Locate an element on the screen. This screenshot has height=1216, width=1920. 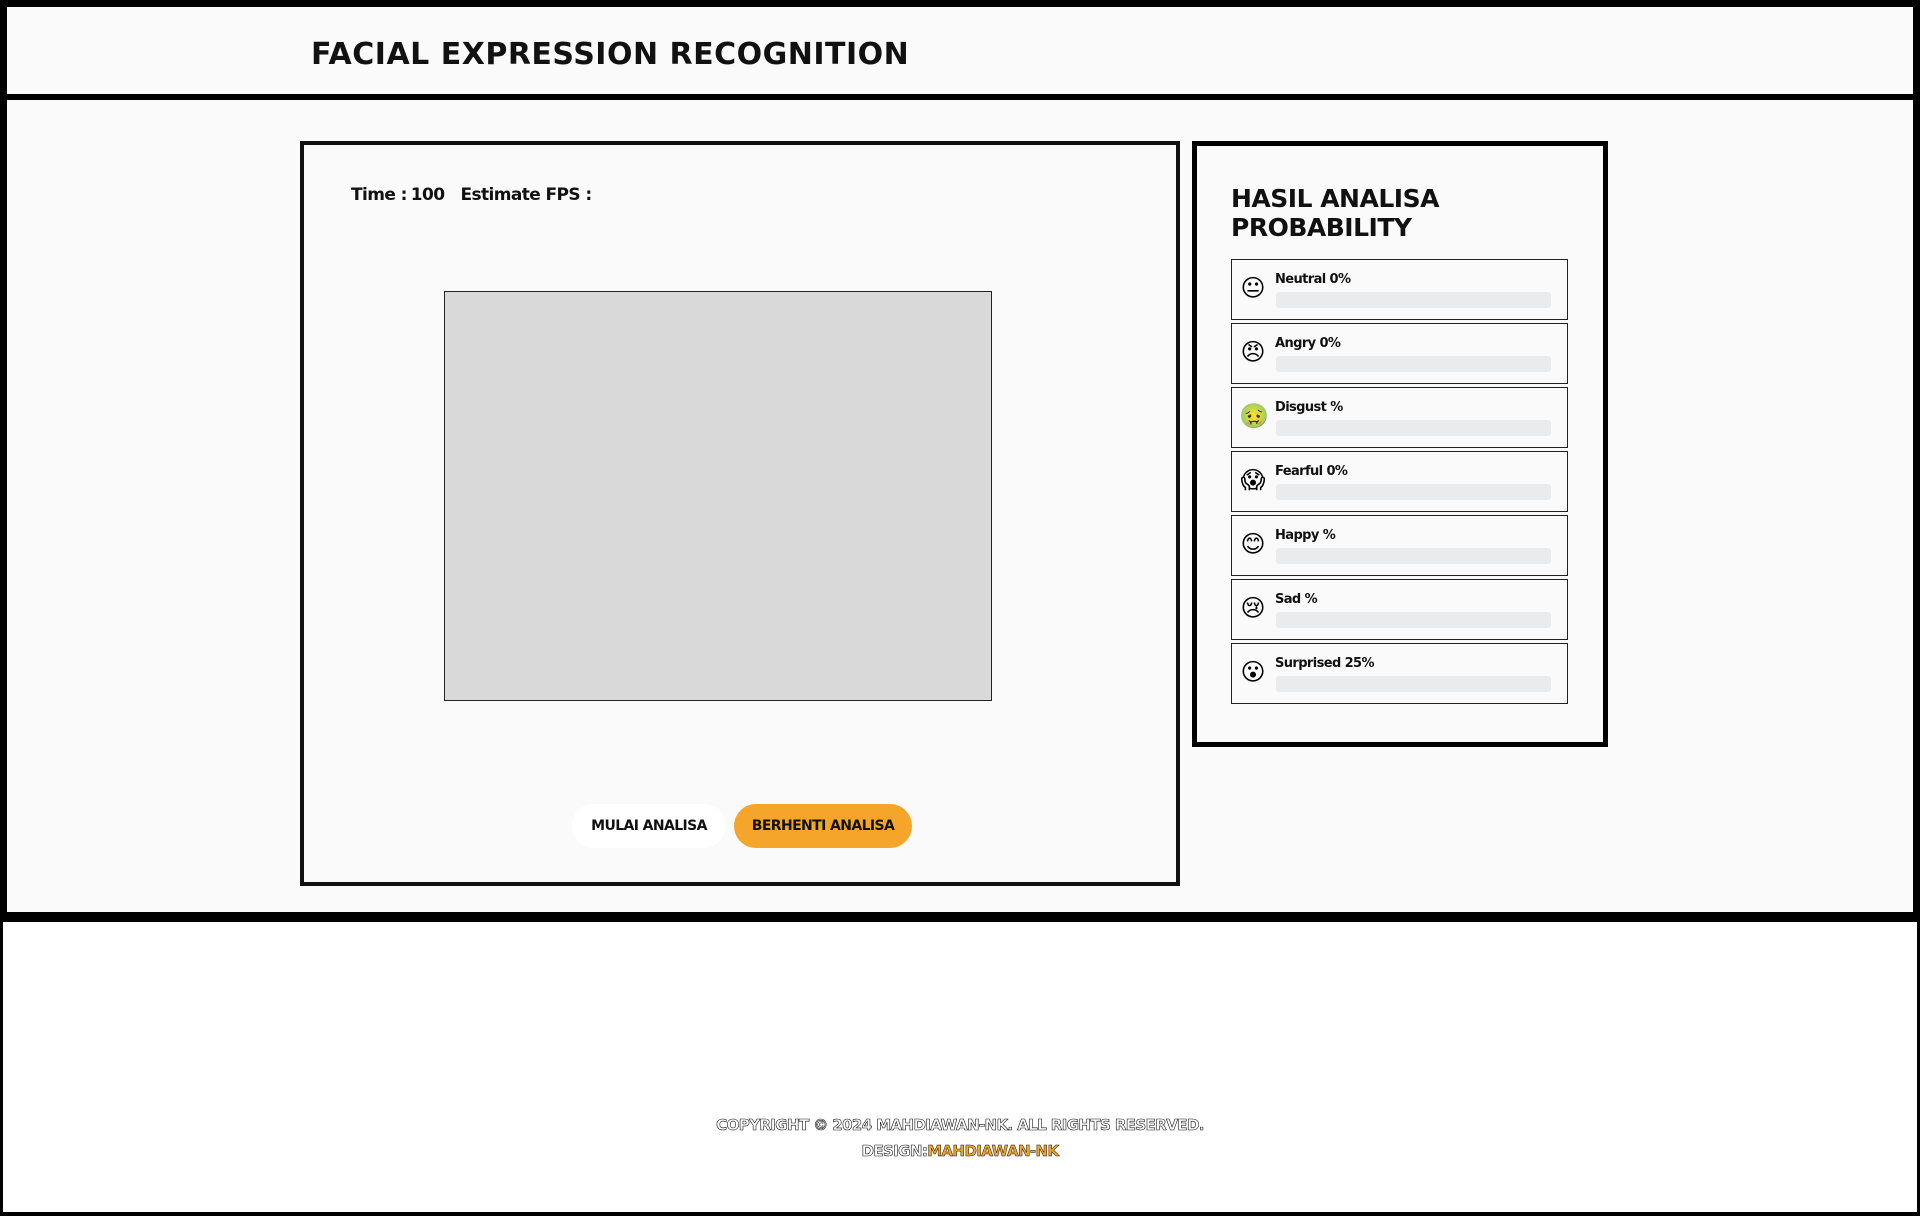
probability-item-fearful: 😱 Fearful 0% is located at coordinates (1399, 481).